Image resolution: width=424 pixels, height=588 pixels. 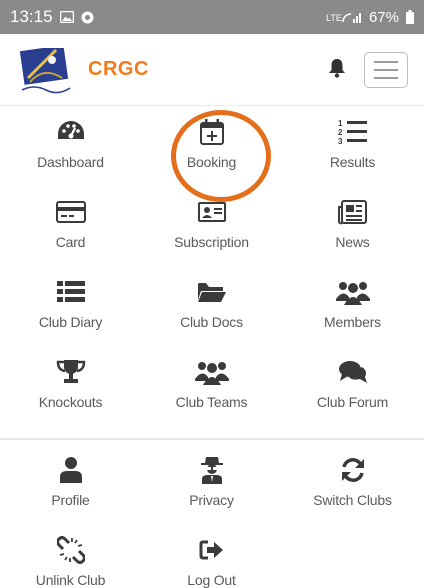 What do you see at coordinates (211, 580) in the screenshot?
I see `menu-item-label: Log Out` at bounding box center [211, 580].